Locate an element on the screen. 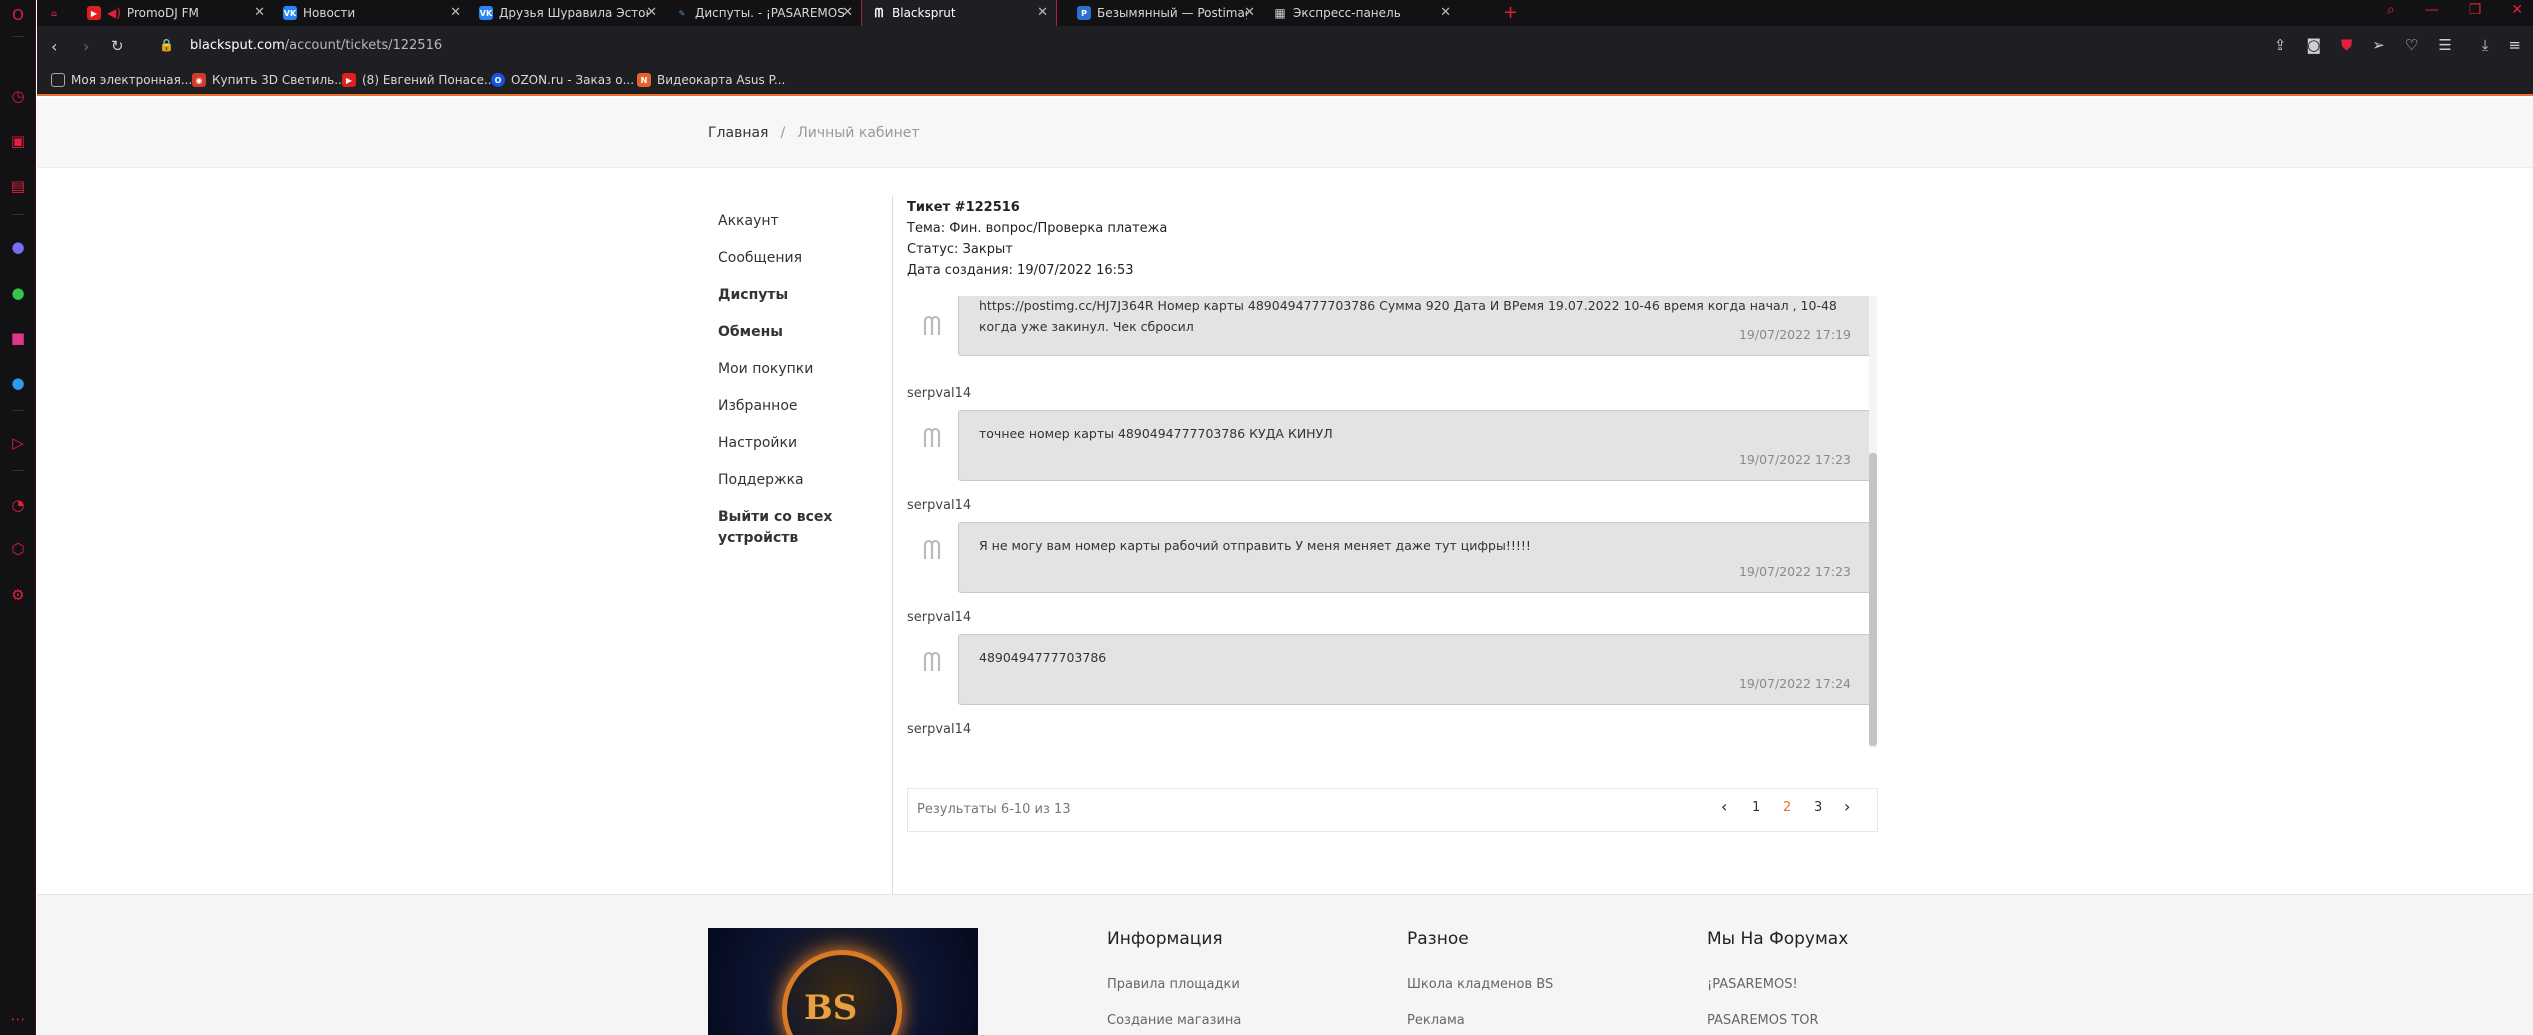  scrollbar-thumb is located at coordinates (1873, 599).